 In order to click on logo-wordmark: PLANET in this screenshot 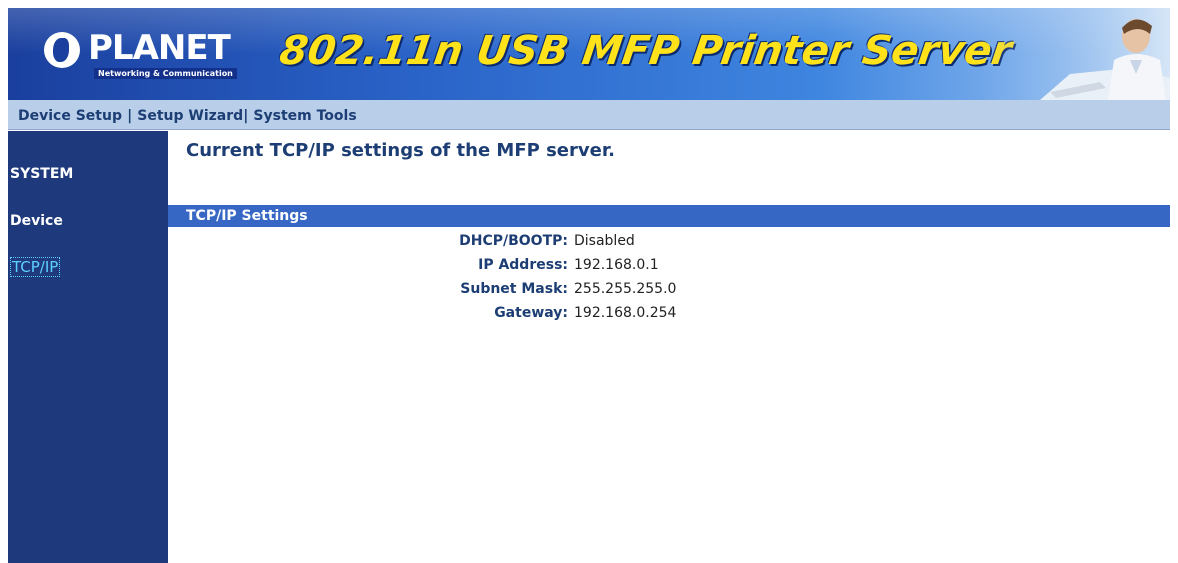, I will do `click(159, 48)`.